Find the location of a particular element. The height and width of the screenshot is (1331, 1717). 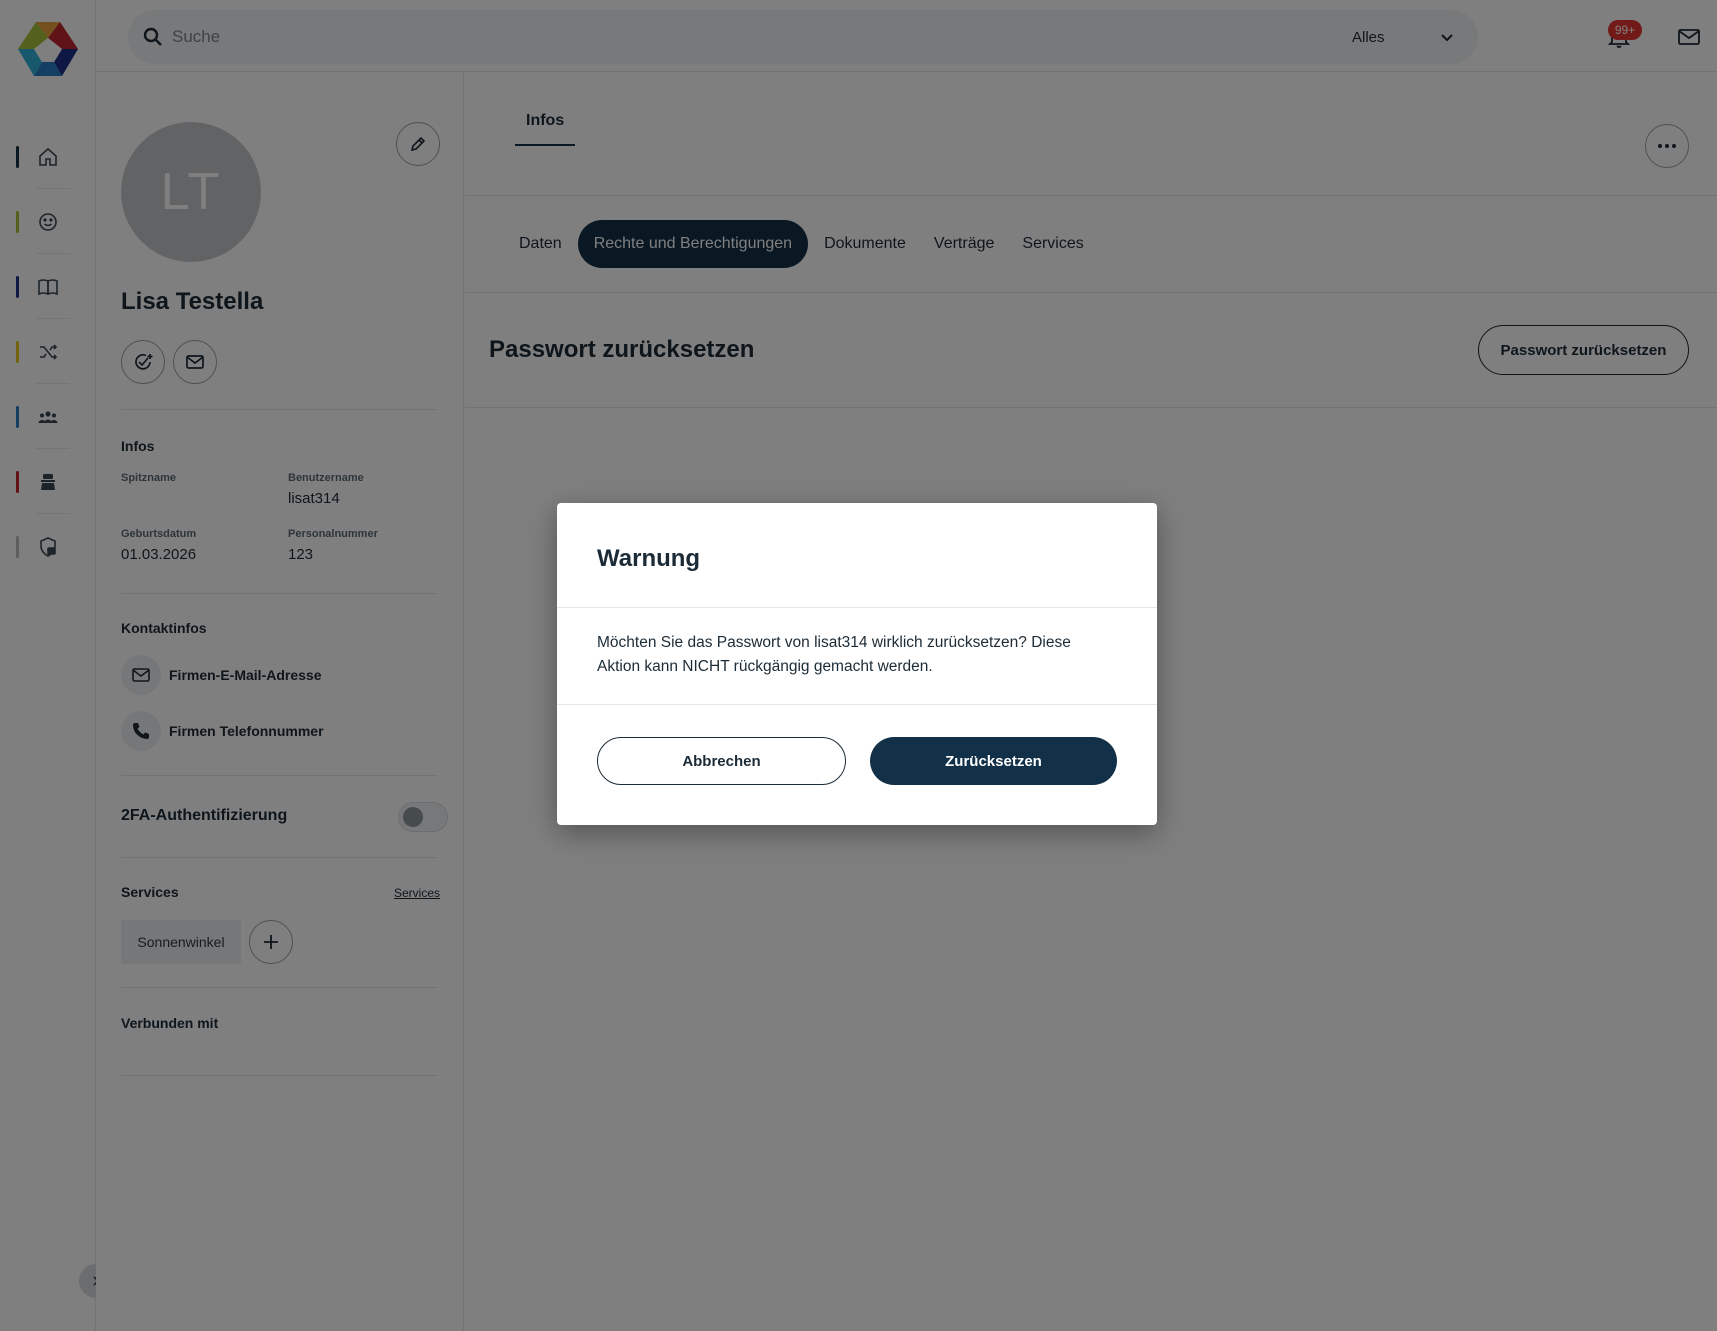

dialog-title: Warnung is located at coordinates (649, 558).